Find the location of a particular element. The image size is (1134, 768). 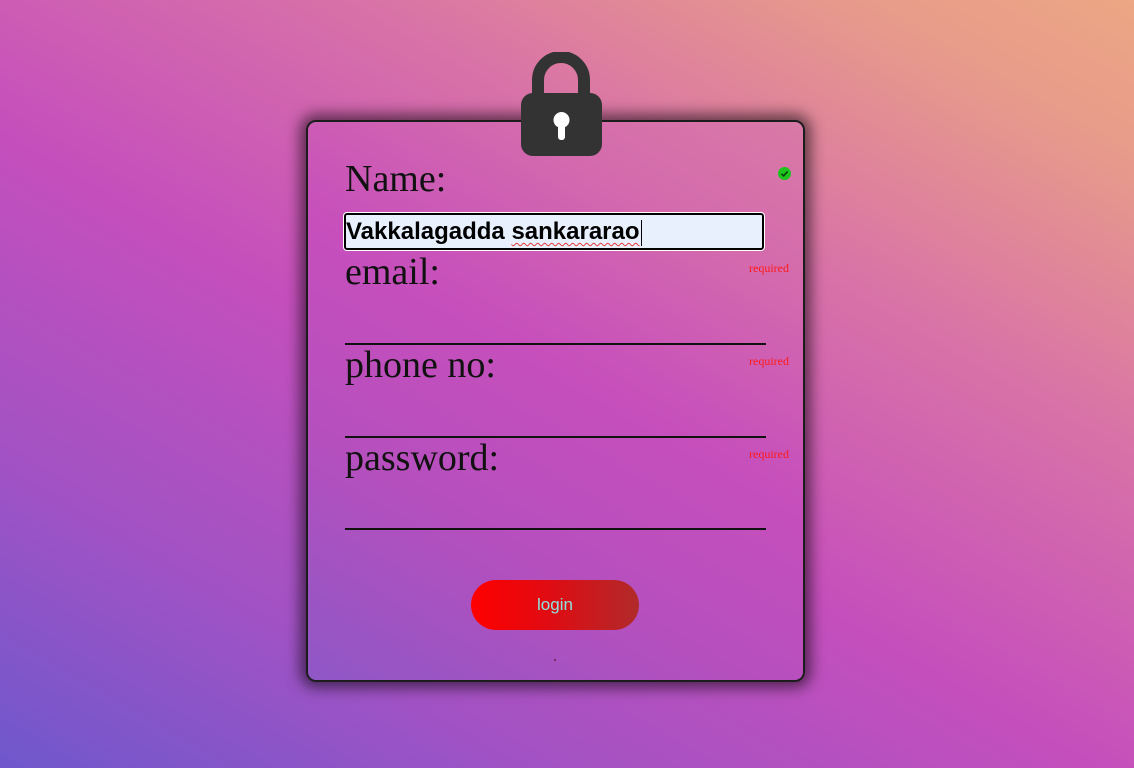

email-input is located at coordinates (555, 329).